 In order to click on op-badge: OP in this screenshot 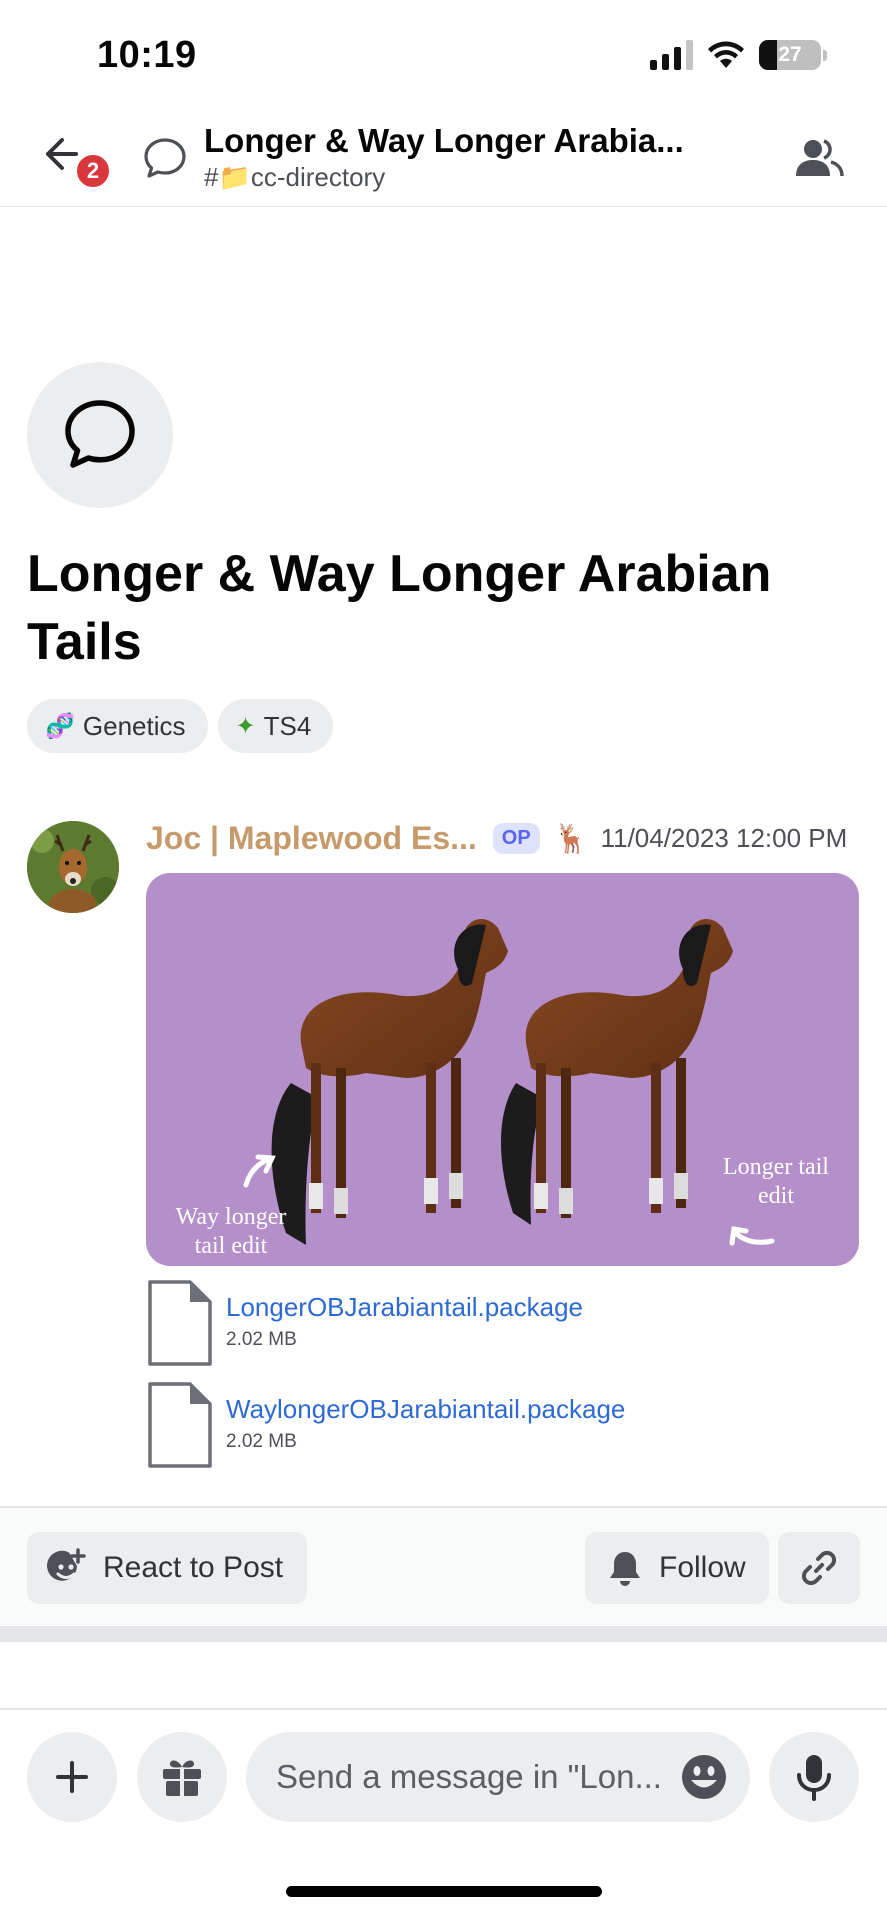, I will do `click(516, 838)`.